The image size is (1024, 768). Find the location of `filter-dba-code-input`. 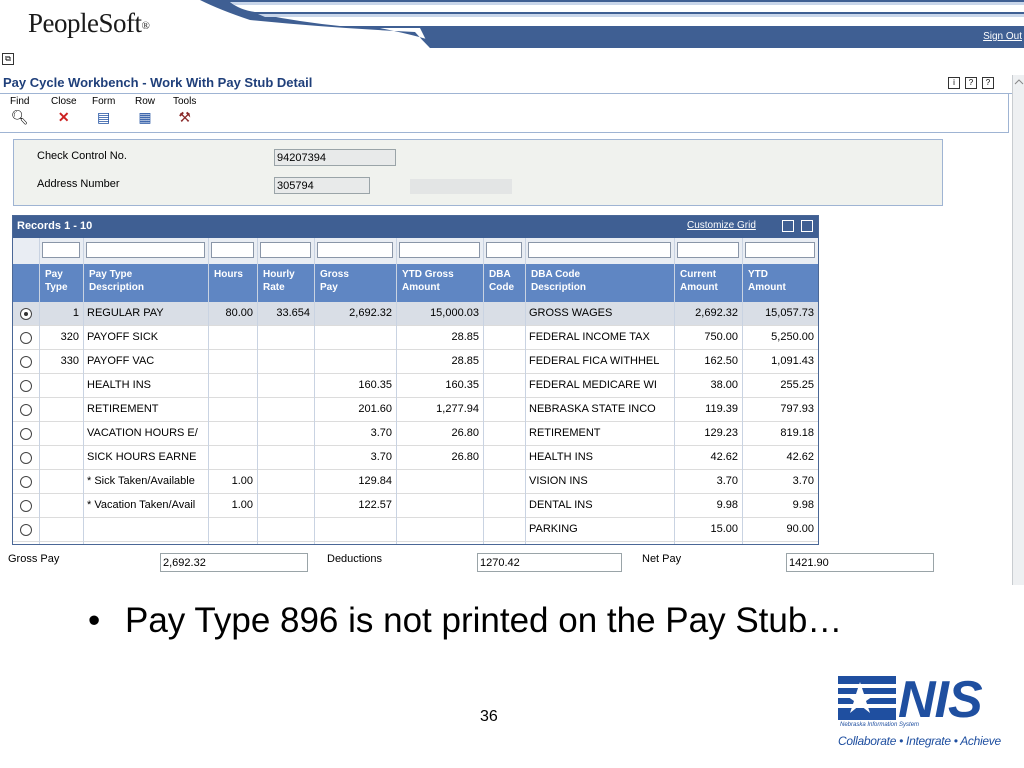

filter-dba-code-input is located at coordinates (504, 250).